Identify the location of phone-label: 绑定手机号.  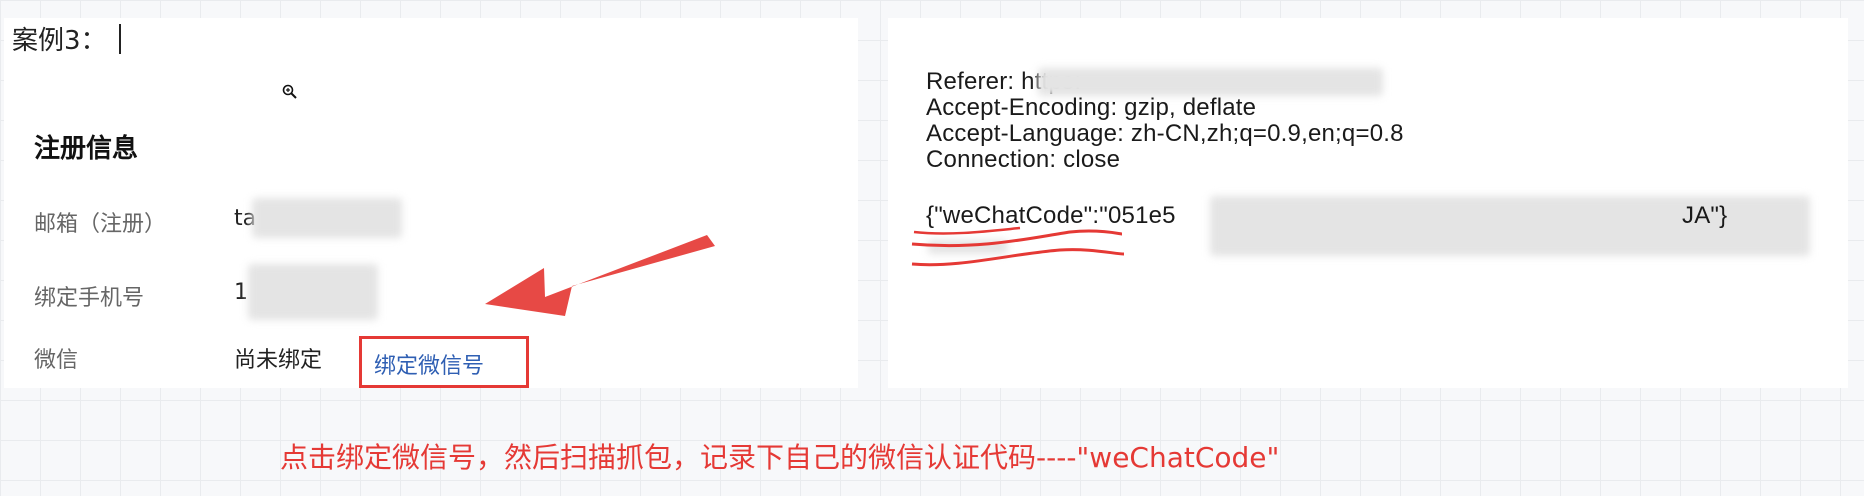
(89, 298).